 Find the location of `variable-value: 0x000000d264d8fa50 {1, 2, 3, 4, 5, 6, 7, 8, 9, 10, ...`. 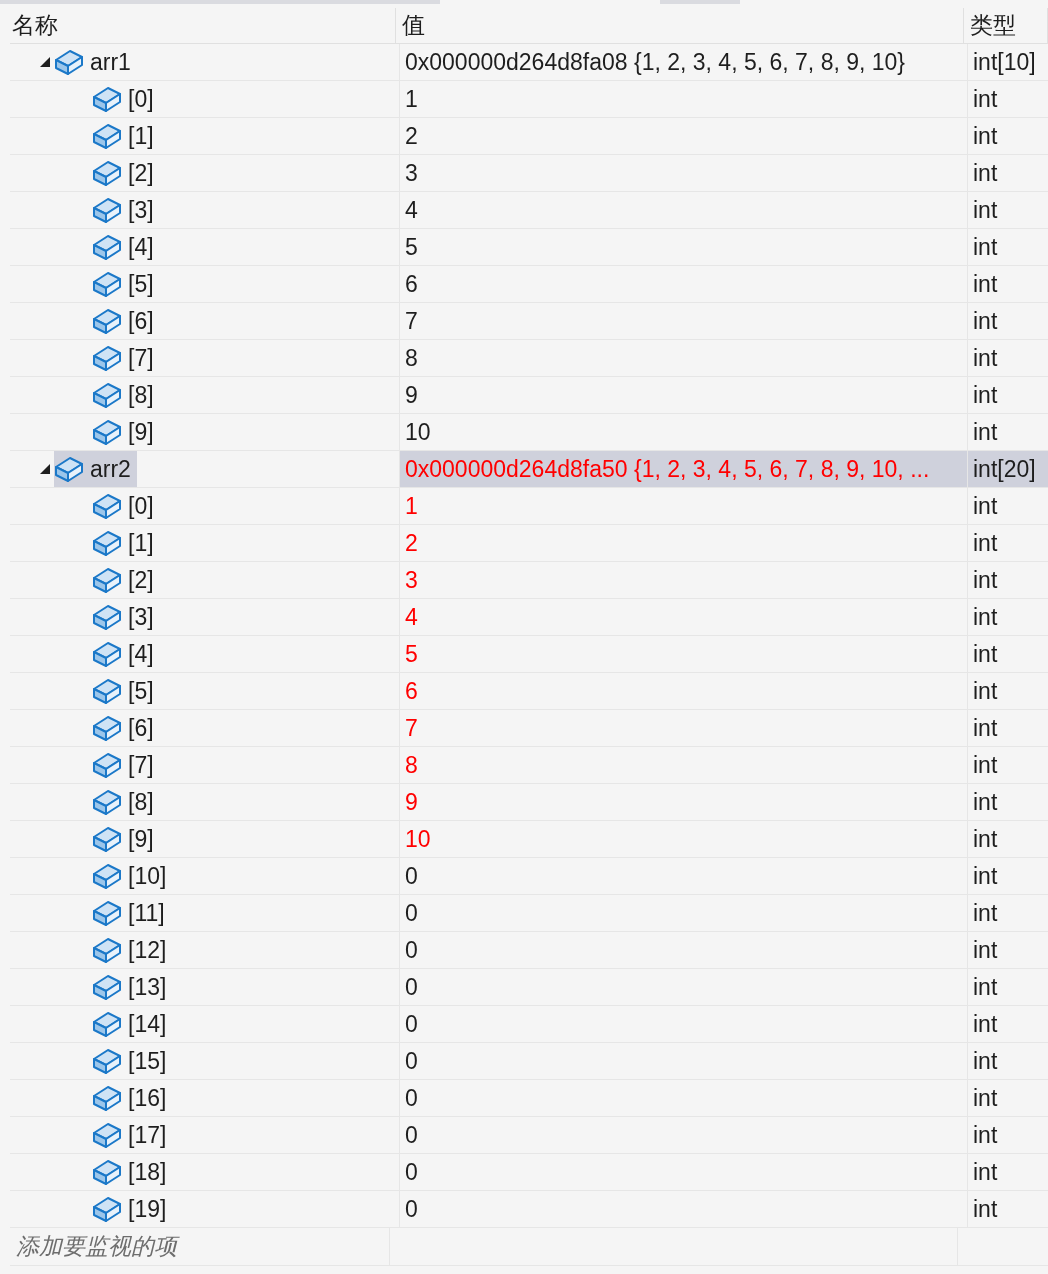

variable-value: 0x000000d264d8fa50 {1, 2, 3, 4, 5, 6, 7, 8, 9, 10, ... is located at coordinates (667, 469).